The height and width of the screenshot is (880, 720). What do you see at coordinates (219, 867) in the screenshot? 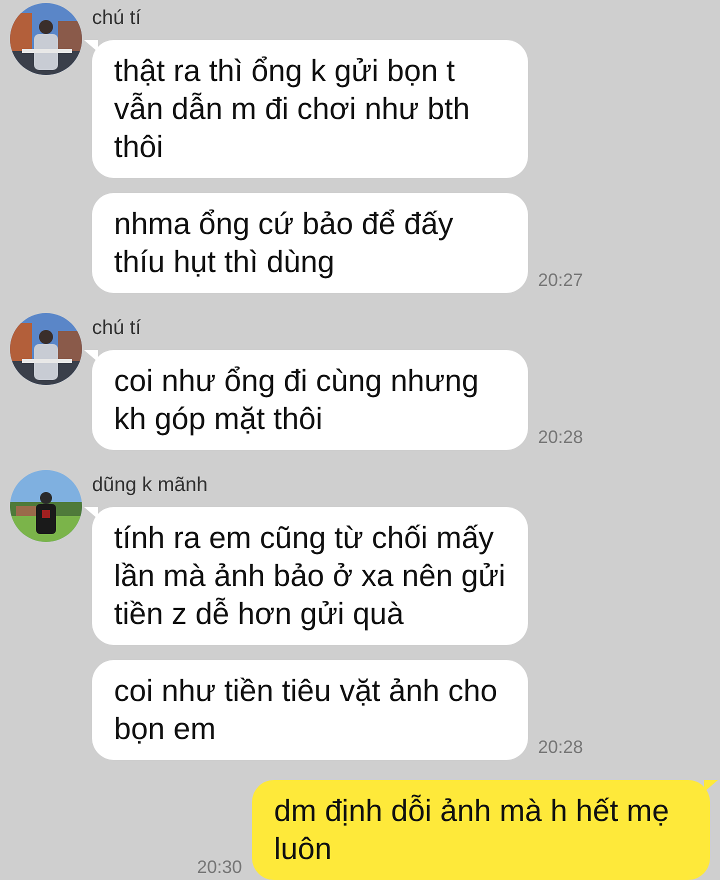
I see `message-time: 20:30` at bounding box center [219, 867].